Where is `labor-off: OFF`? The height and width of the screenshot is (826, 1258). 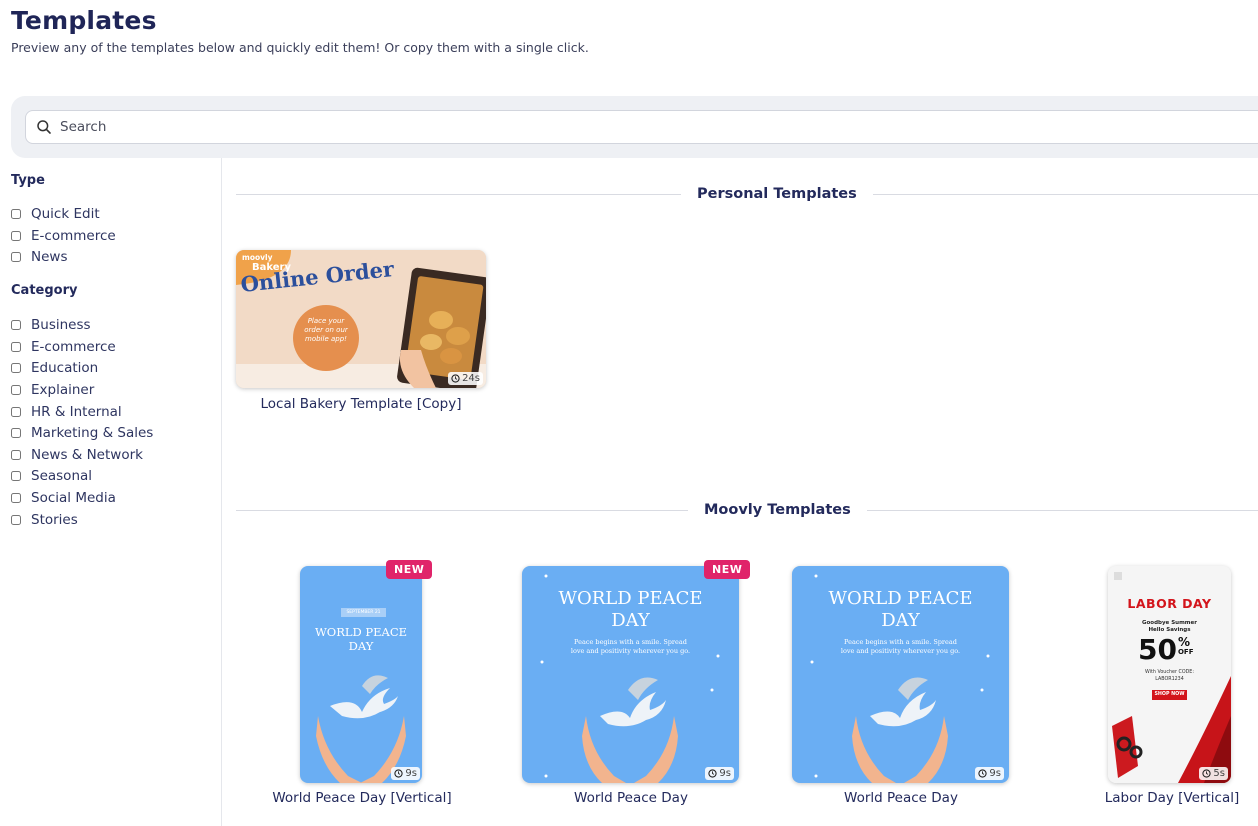
labor-off: OFF is located at coordinates (1185, 652).